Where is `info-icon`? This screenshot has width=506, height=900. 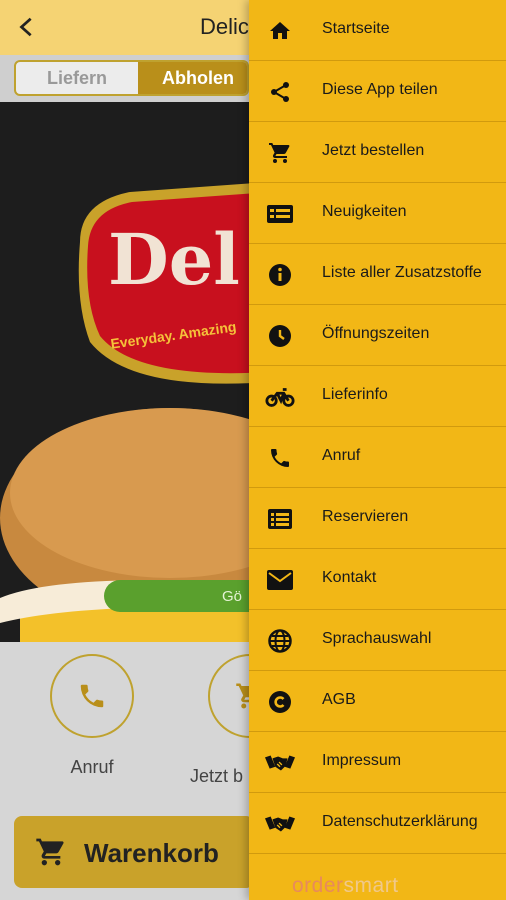
info-icon is located at coordinates (280, 275).